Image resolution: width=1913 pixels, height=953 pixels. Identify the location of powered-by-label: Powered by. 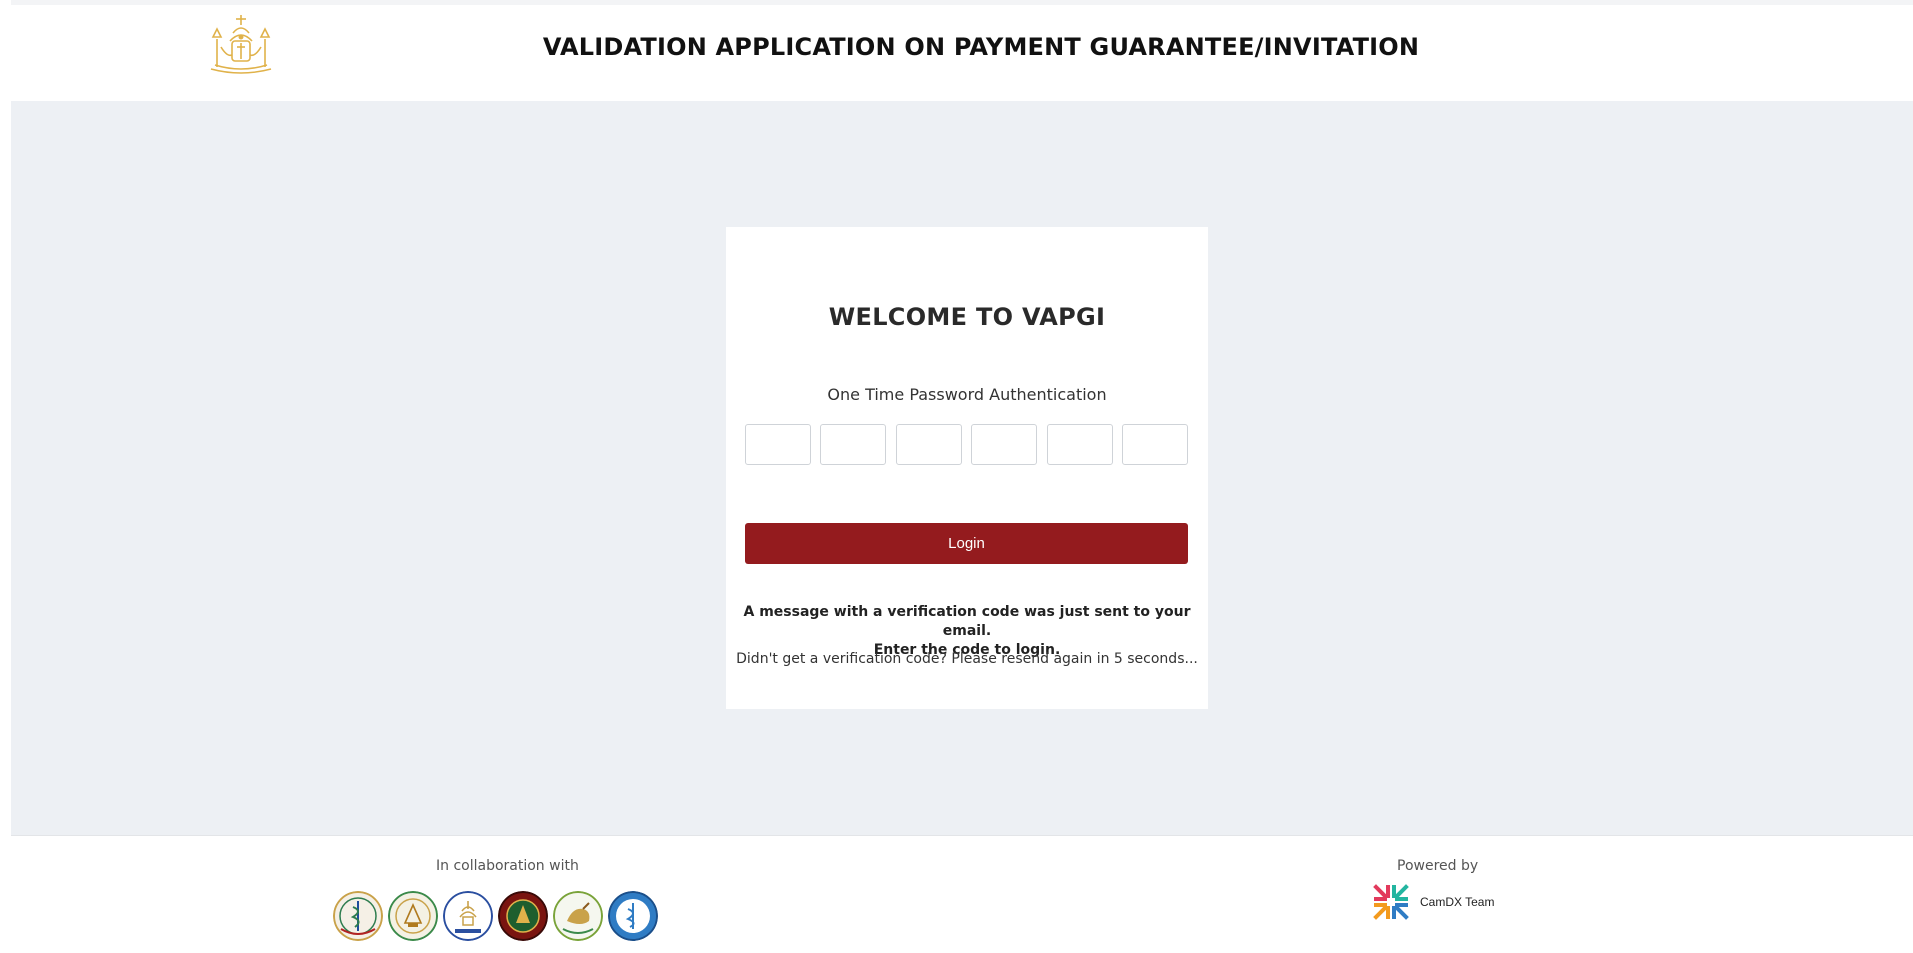
(1438, 866).